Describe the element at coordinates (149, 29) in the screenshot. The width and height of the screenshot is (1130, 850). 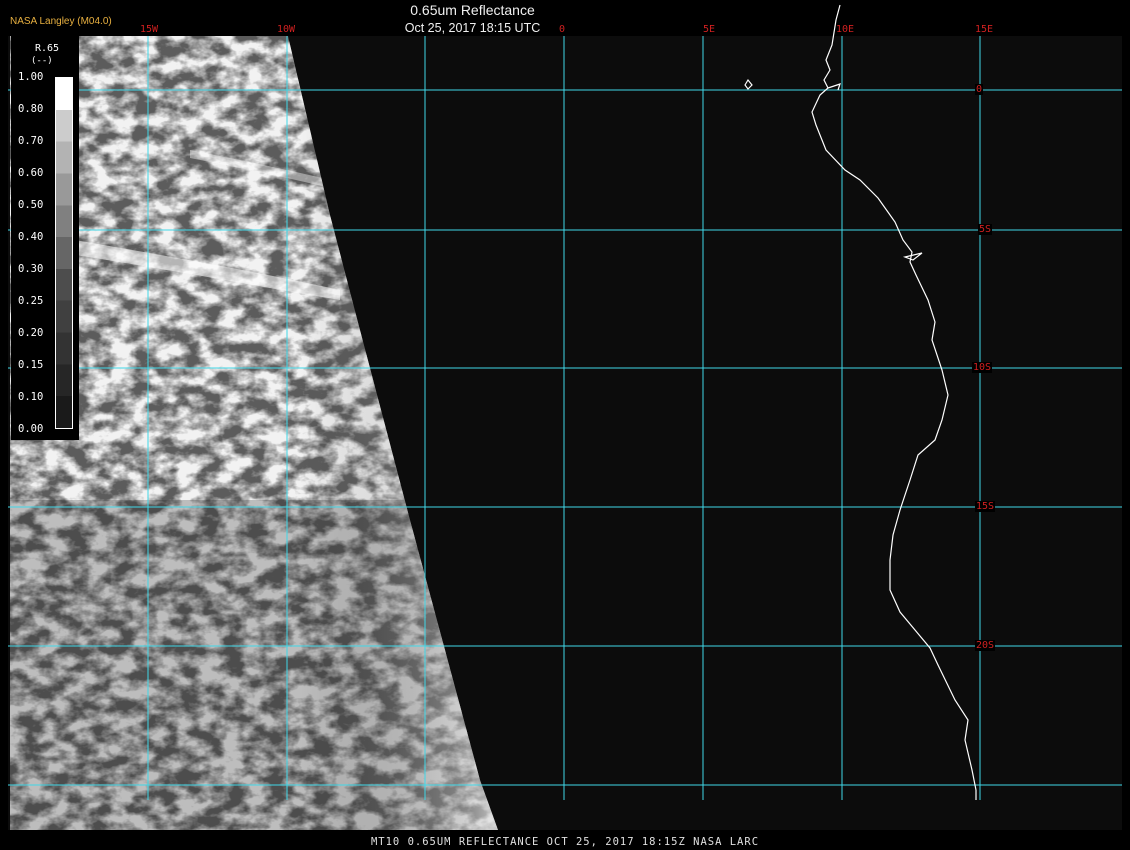
I see `lon-label: 15W` at that location.